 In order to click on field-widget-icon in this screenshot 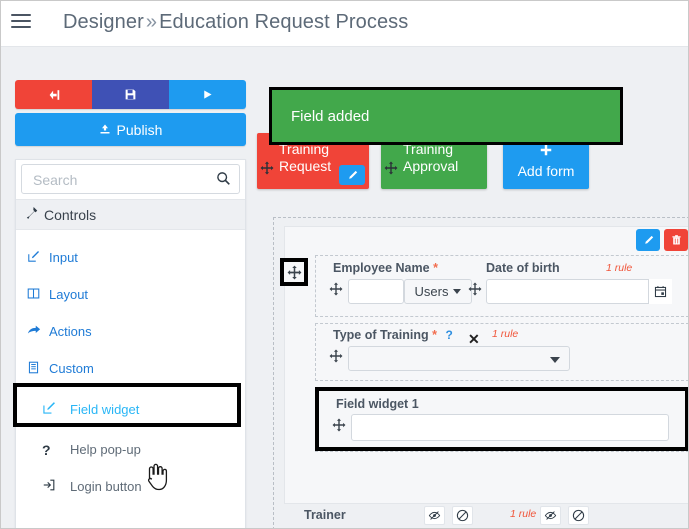, I will do `click(56, 409)`.